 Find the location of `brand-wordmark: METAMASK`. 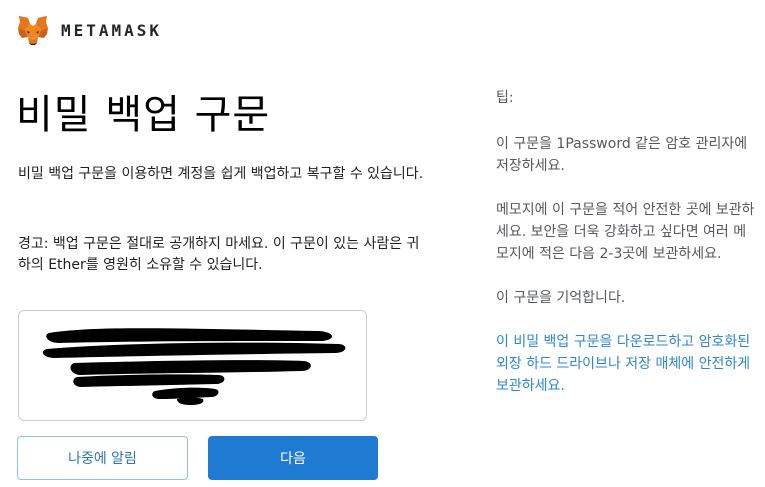

brand-wordmark: METAMASK is located at coordinates (112, 30).